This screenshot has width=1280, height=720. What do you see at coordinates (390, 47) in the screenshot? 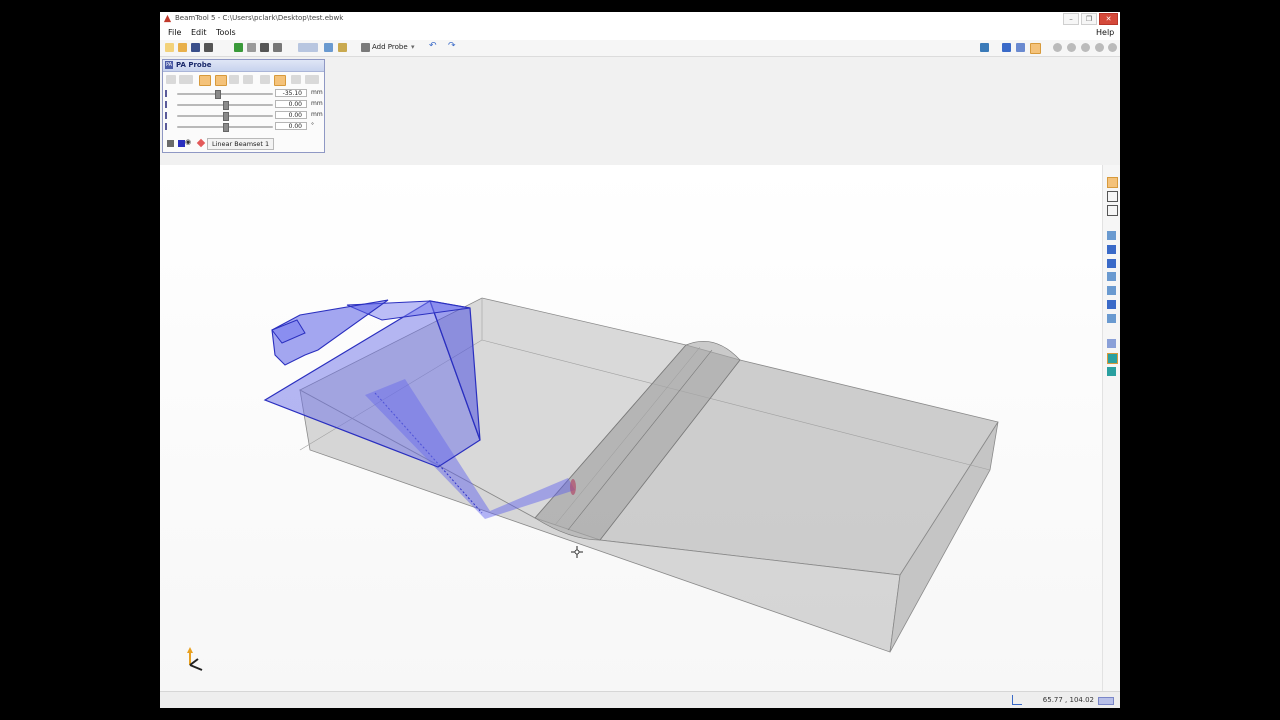
I see `add-probe-button: Add Probe` at bounding box center [390, 47].